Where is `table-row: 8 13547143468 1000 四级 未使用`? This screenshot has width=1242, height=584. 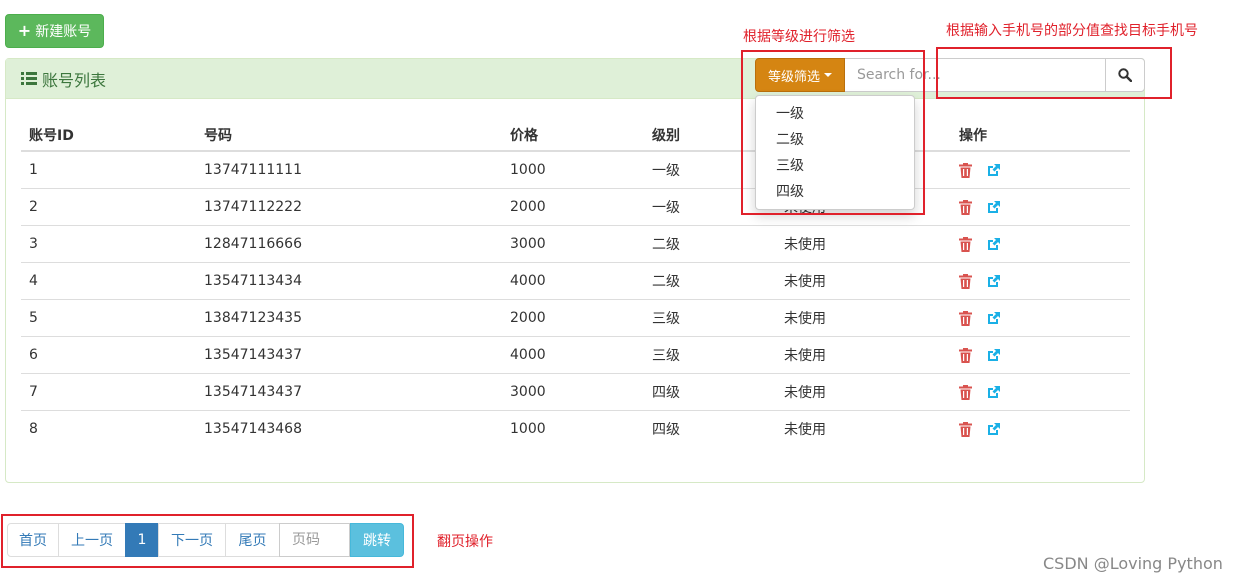
table-row: 8 13547143468 1000 四级 未使用 is located at coordinates (575, 428).